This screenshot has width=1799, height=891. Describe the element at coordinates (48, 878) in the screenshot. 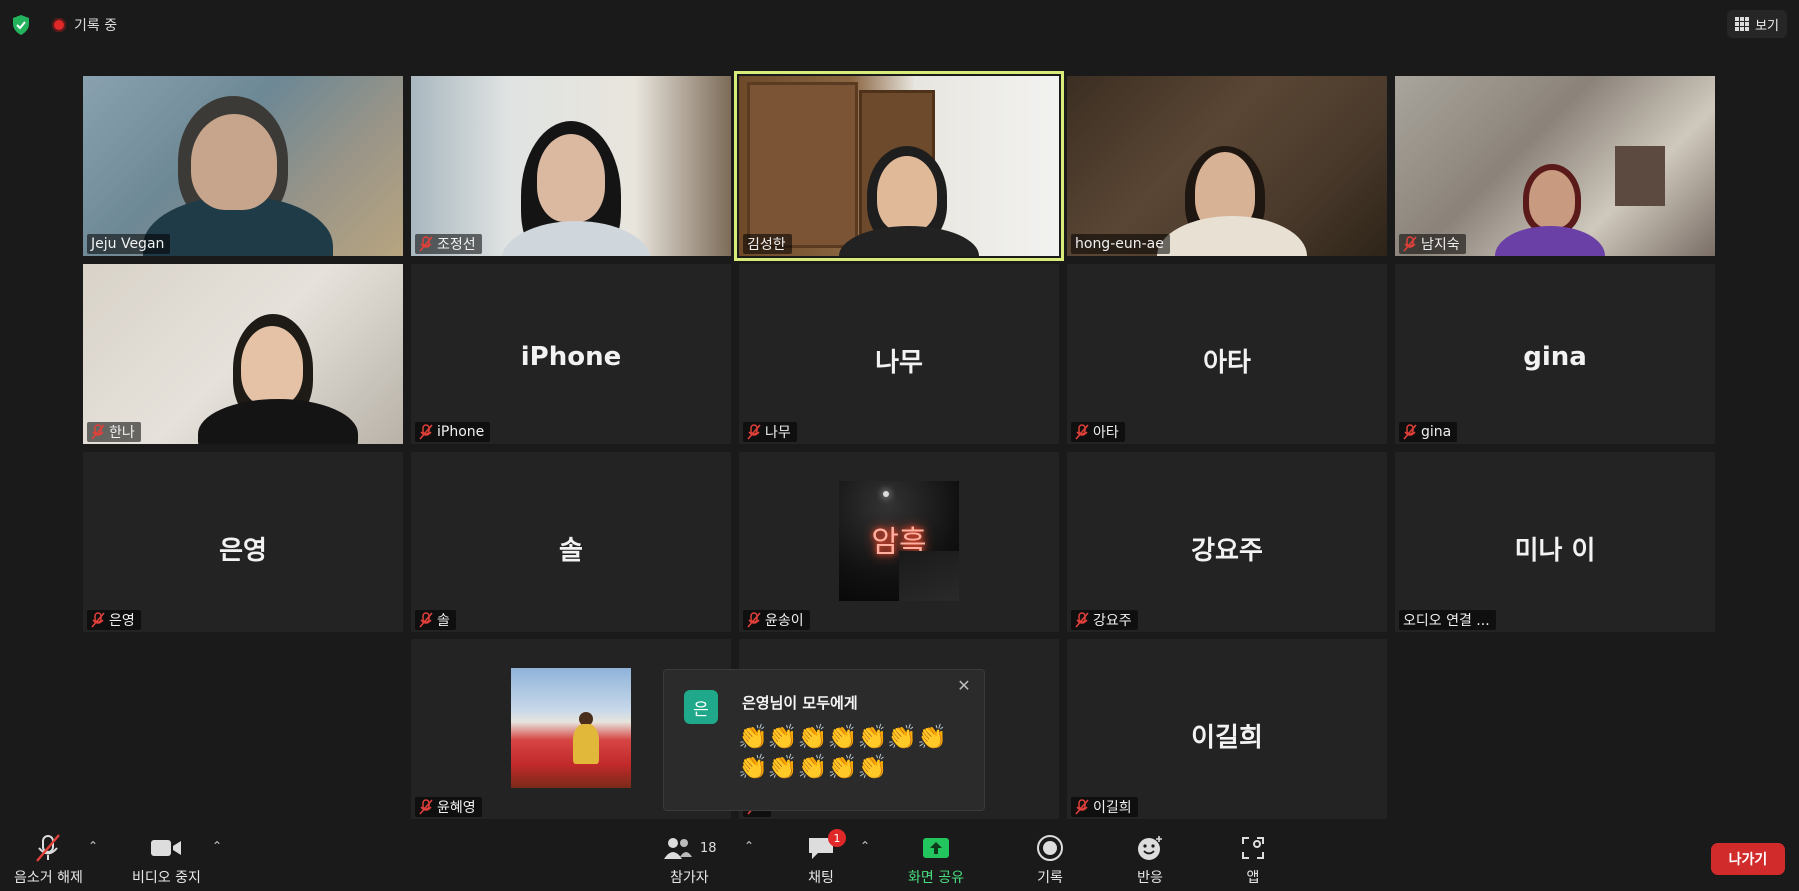

I see `unmute-label: 음소거 해제` at that location.